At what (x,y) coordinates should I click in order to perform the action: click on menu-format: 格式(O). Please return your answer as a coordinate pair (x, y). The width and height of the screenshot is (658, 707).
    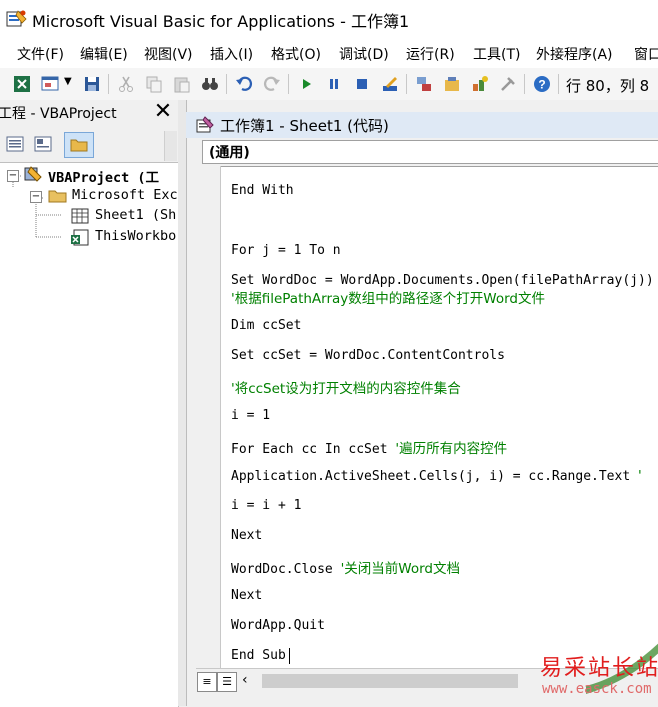
    Looking at the image, I should click on (296, 54).